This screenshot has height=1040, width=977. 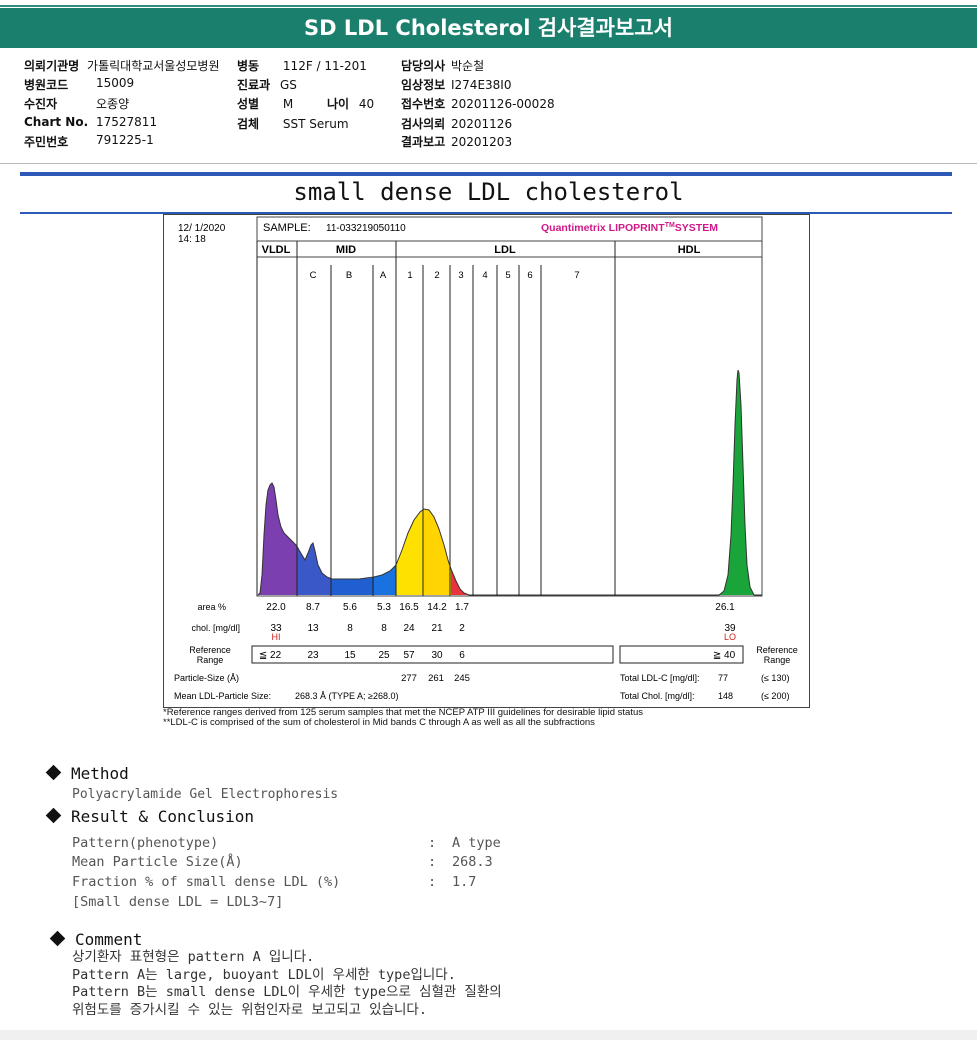 I want to click on lp-brand-name: Quantimetrix LIPOPRINT, so click(x=603, y=228).